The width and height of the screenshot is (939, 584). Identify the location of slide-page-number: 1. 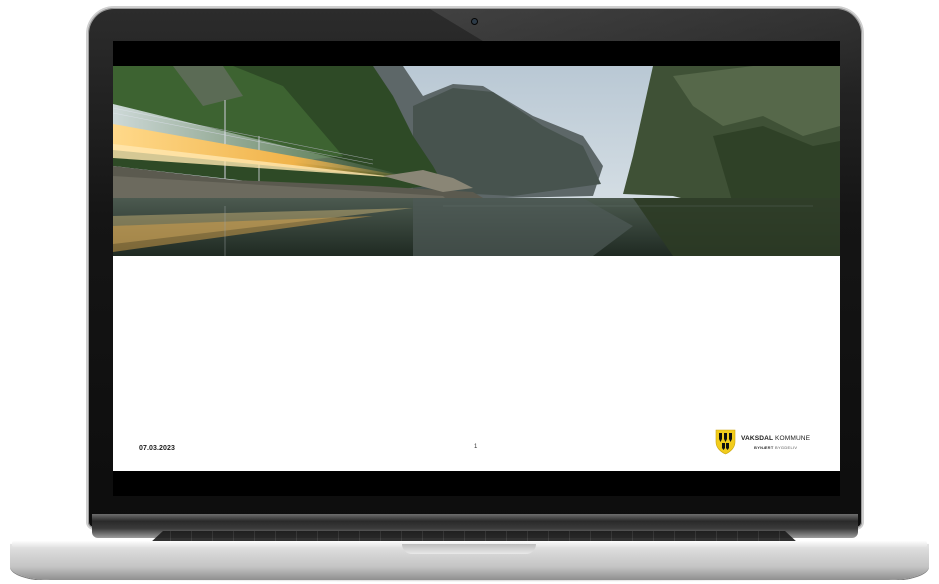
(476, 447).